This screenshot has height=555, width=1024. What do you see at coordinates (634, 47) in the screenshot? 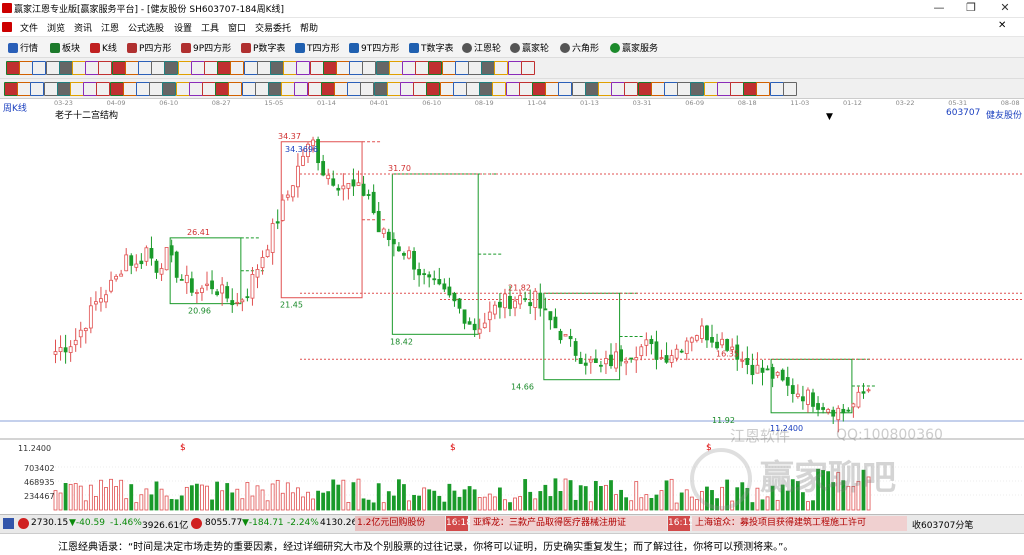
I see `nav-winner-service: 赢家服务` at bounding box center [634, 47].